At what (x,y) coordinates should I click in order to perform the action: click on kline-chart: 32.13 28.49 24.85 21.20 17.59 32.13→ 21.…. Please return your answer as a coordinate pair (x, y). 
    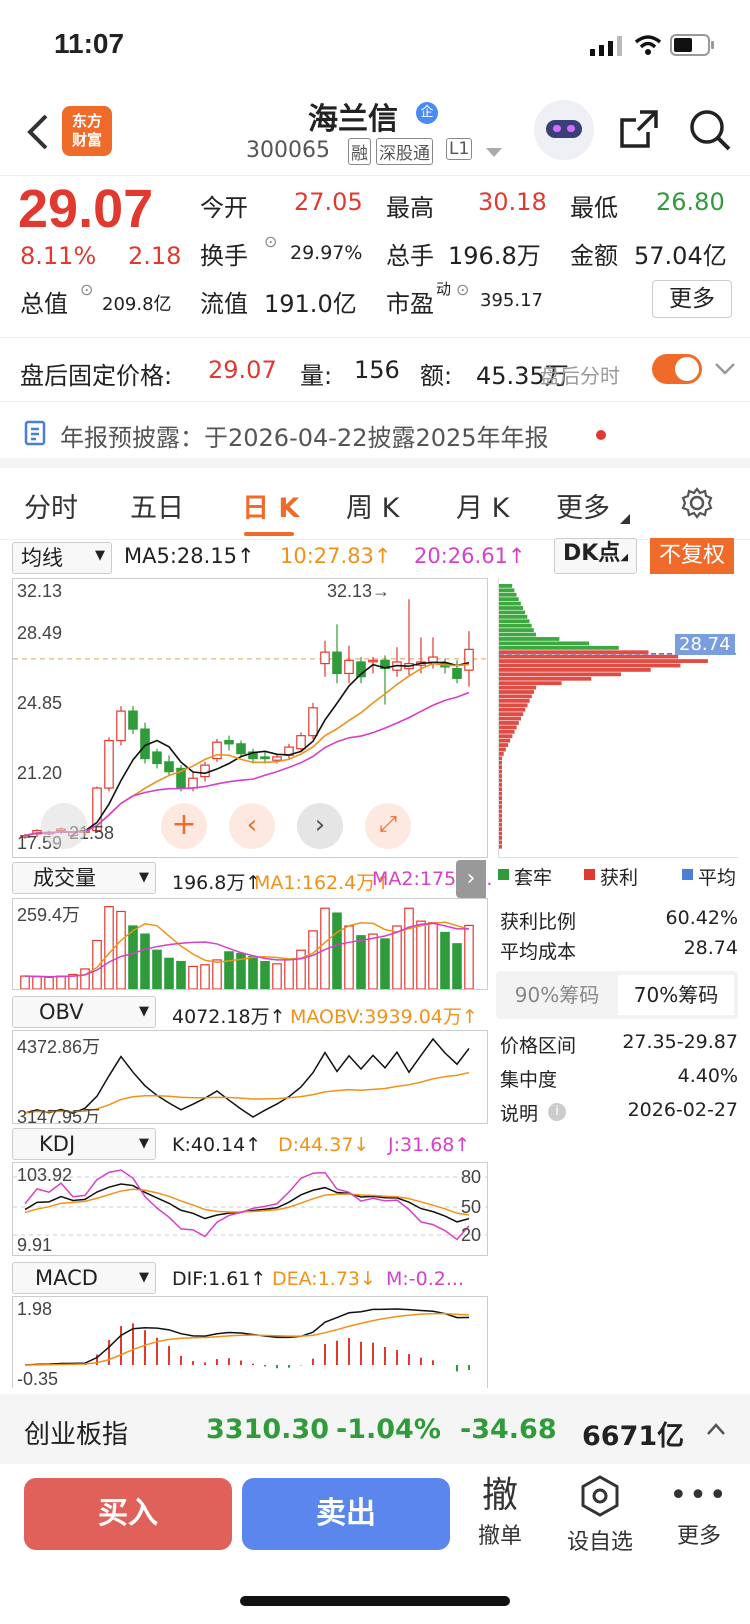
    Looking at the image, I should click on (250, 718).